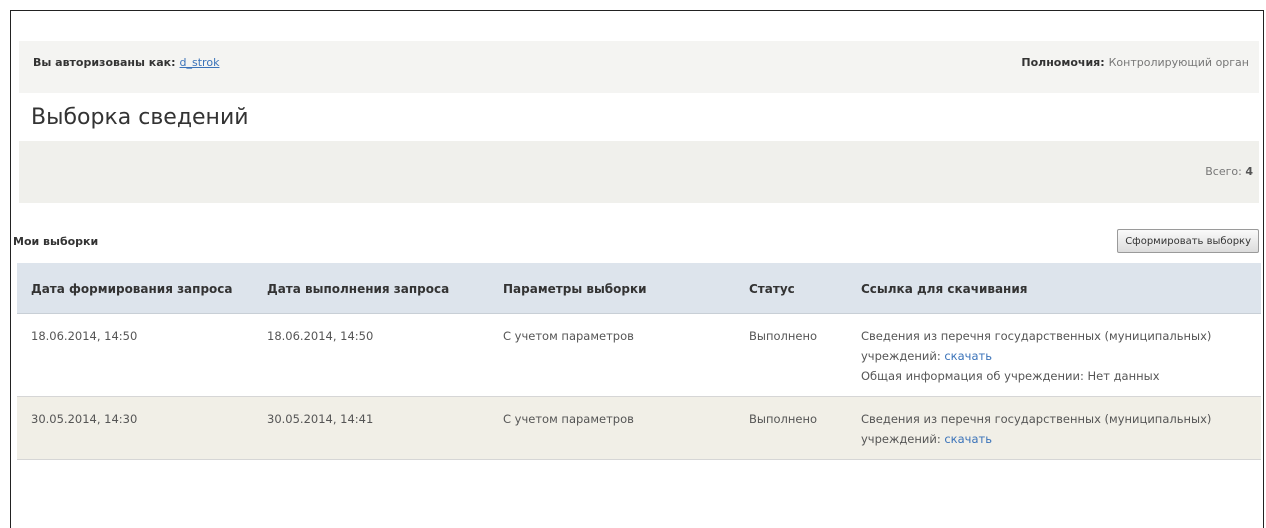 The width and height of the screenshot is (1266, 528). Describe the element at coordinates (140, 117) in the screenshot. I see `page-title: Выборка сведений` at that location.